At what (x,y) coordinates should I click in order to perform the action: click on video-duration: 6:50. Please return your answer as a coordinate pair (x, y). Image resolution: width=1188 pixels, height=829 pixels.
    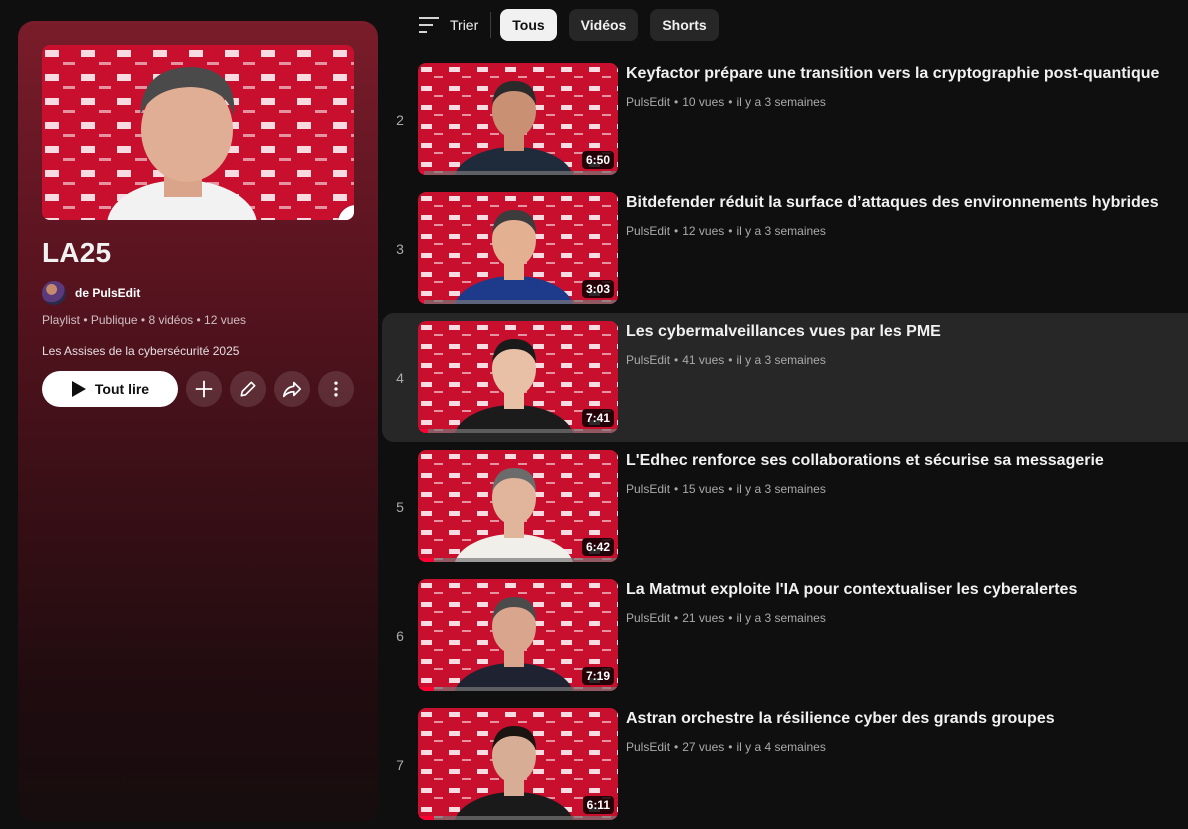
    Looking at the image, I should click on (597, 160).